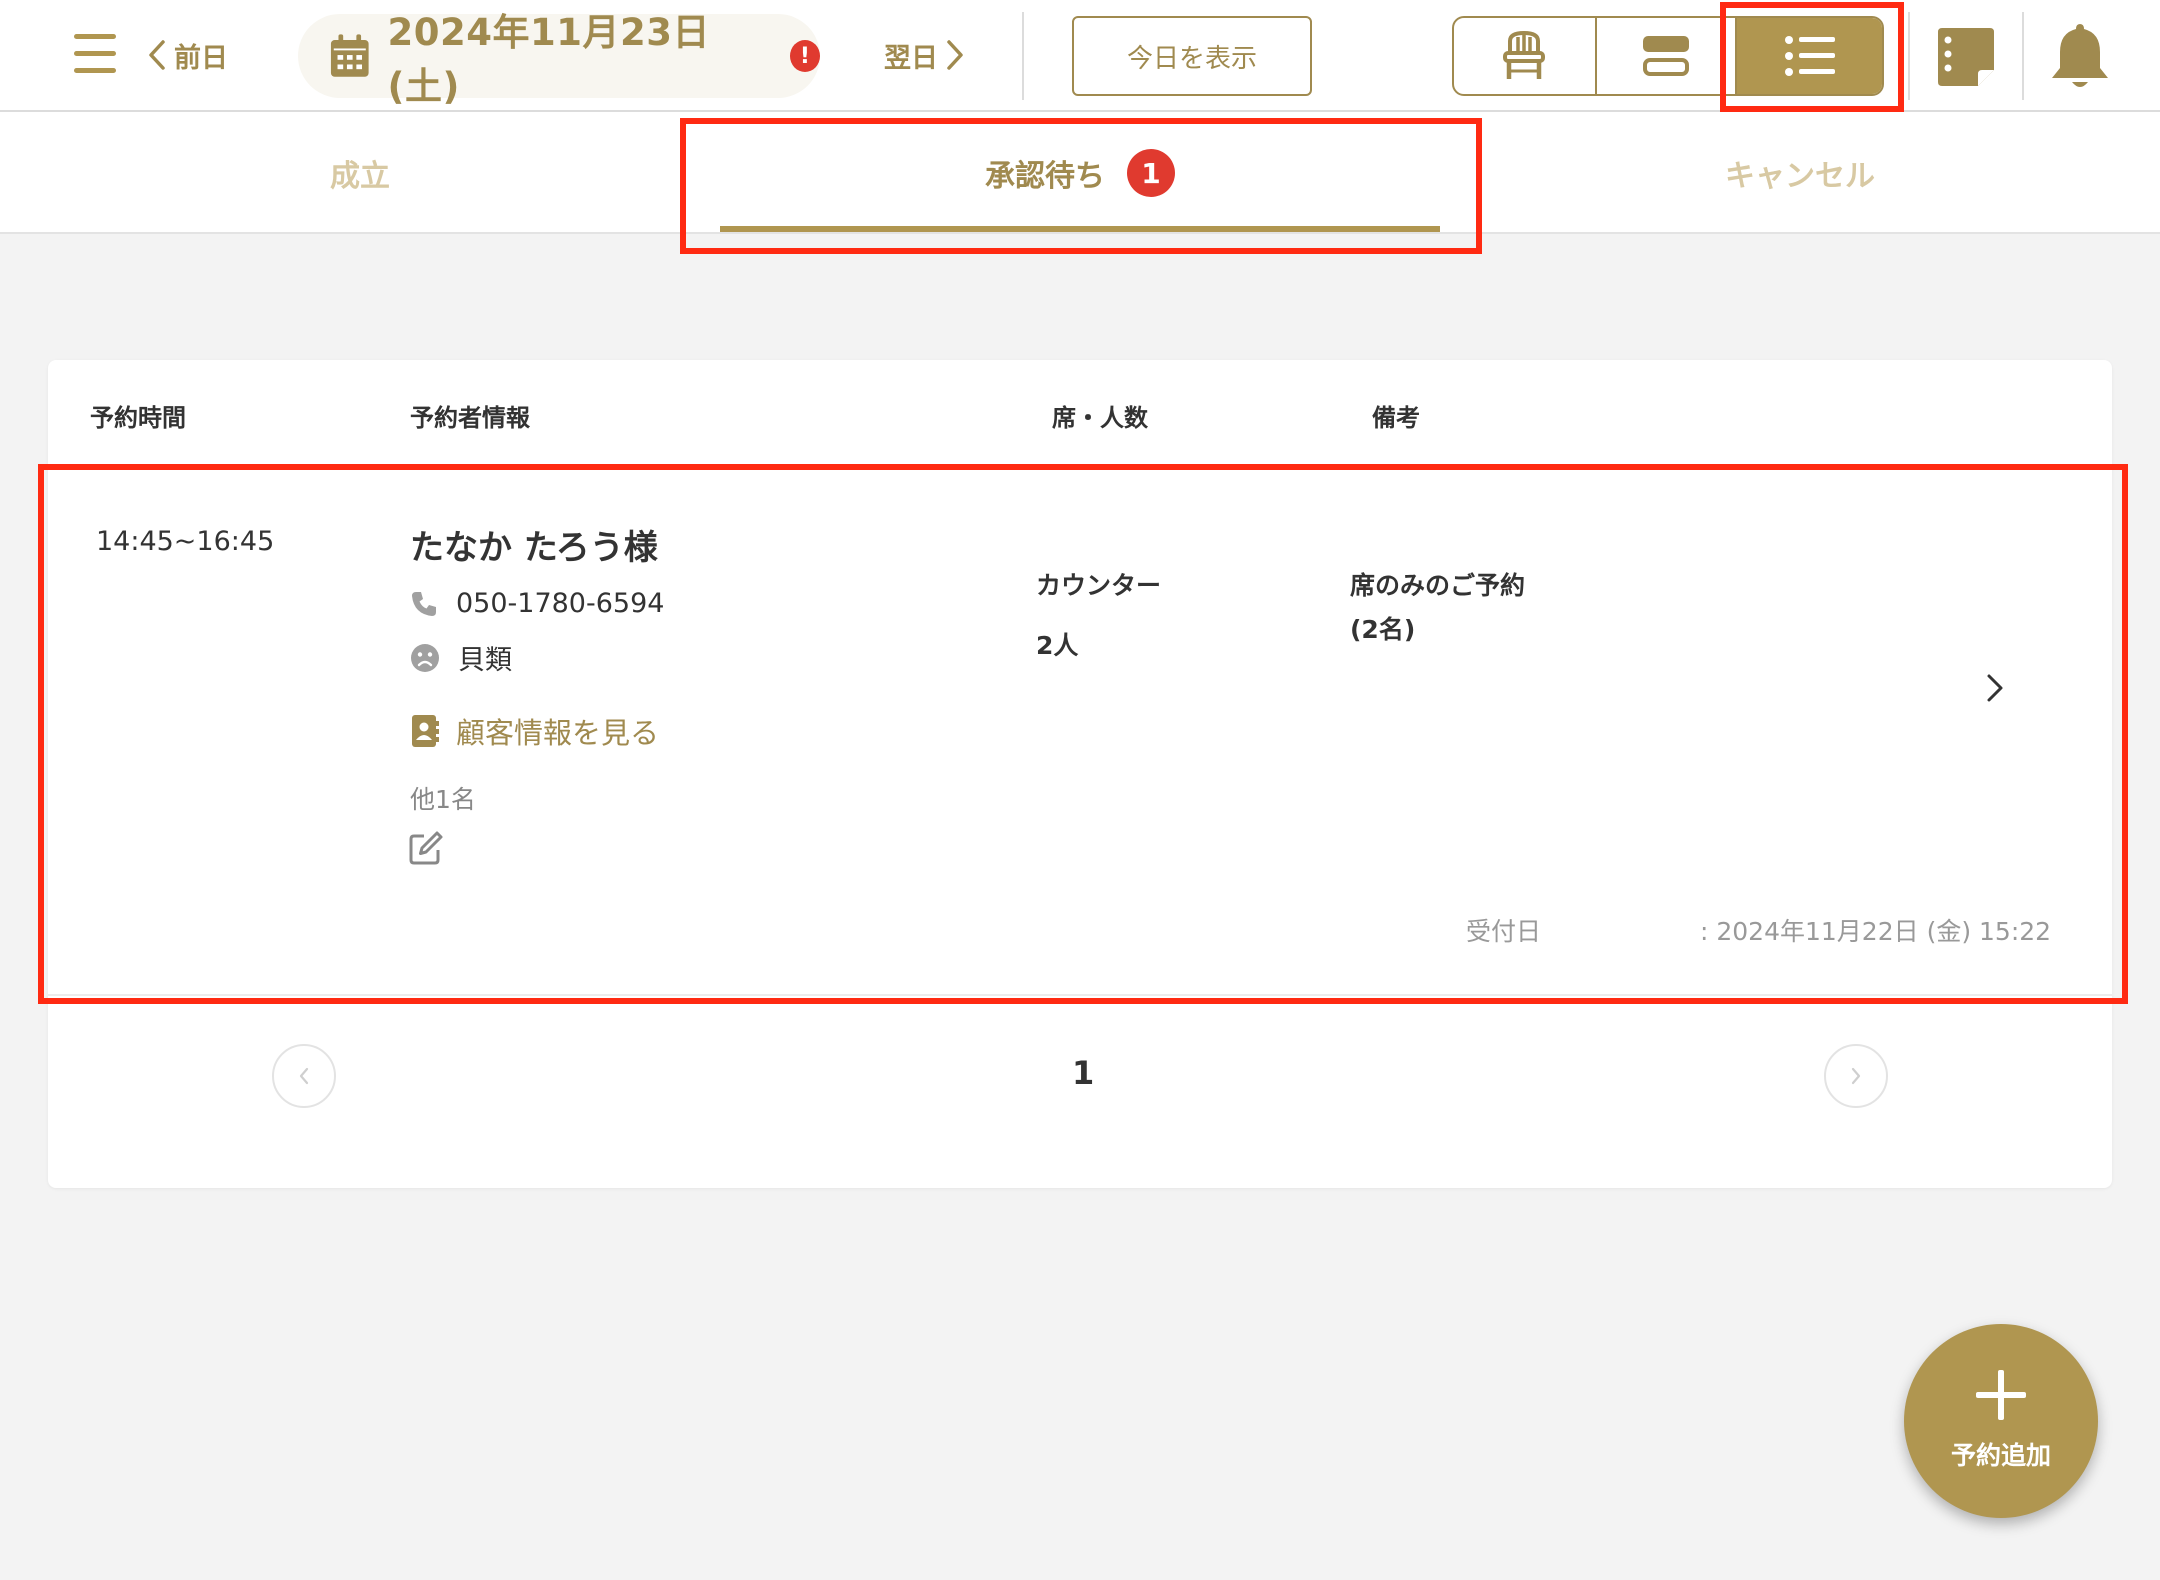 Image resolution: width=2160 pixels, height=1580 pixels. I want to click on tab-label: 成立, so click(360, 176).